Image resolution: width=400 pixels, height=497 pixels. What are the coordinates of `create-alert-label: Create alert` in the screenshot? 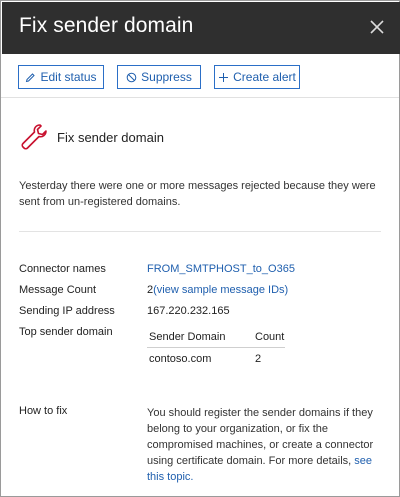 It's located at (264, 77).